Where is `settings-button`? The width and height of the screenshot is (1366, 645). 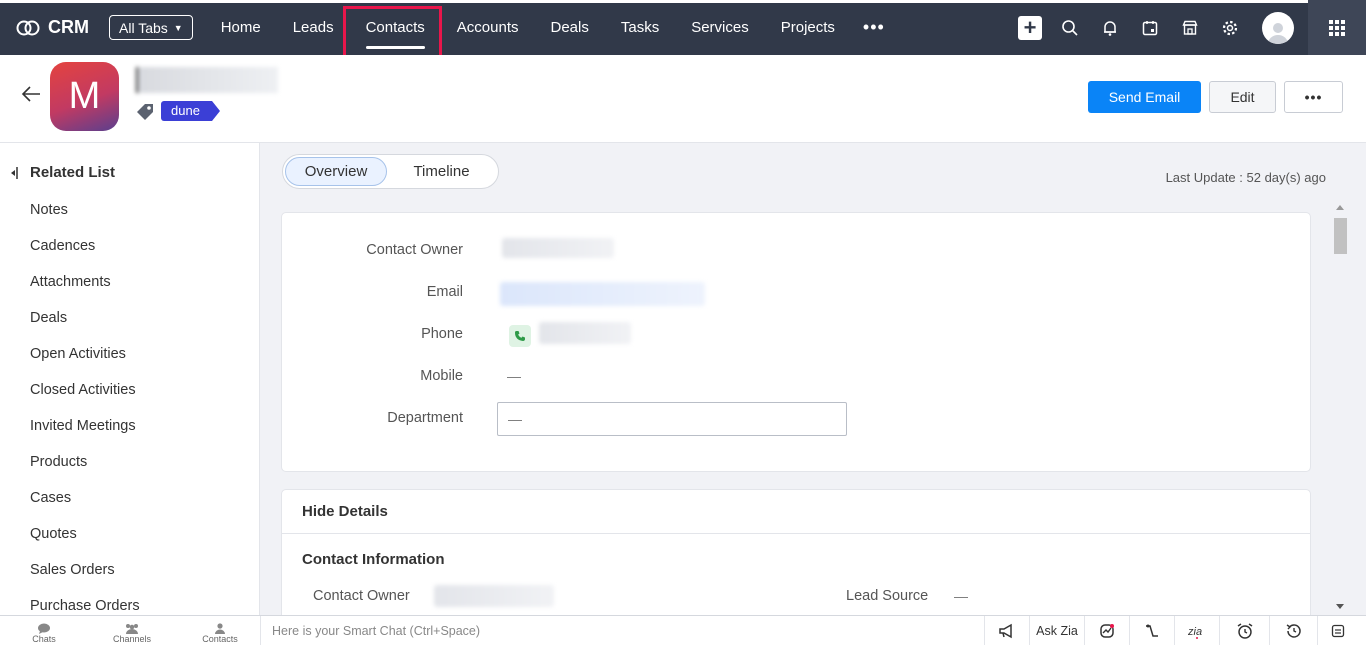
settings-button is located at coordinates (1230, 27).